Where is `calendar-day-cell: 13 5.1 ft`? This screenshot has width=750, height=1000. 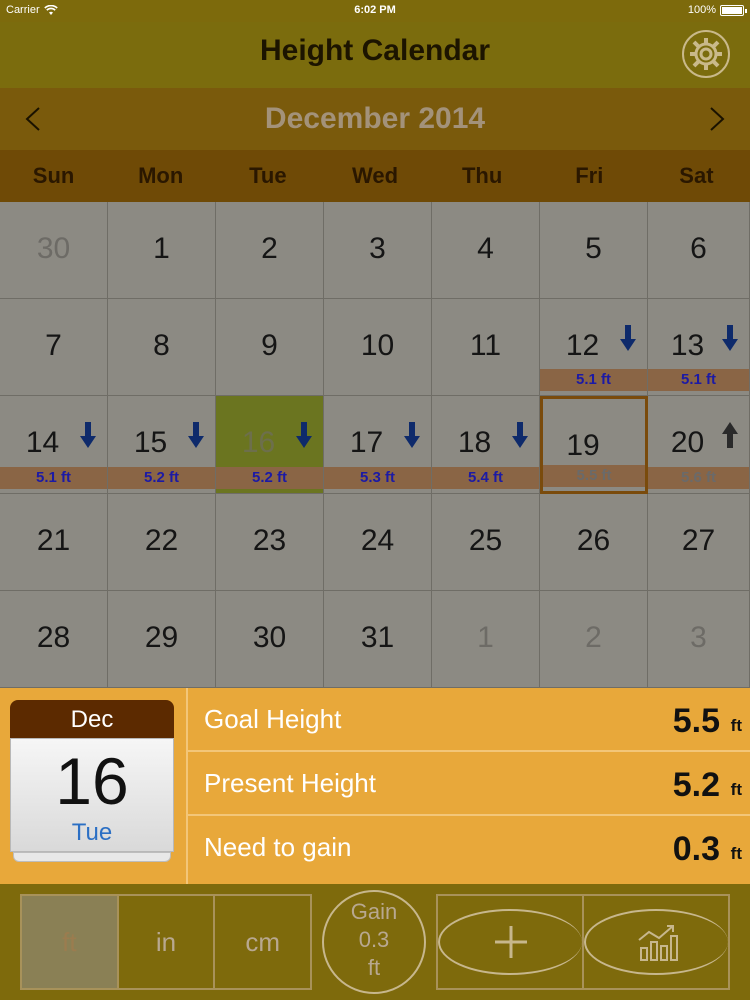
calendar-day-cell: 13 5.1 ft is located at coordinates (699, 348).